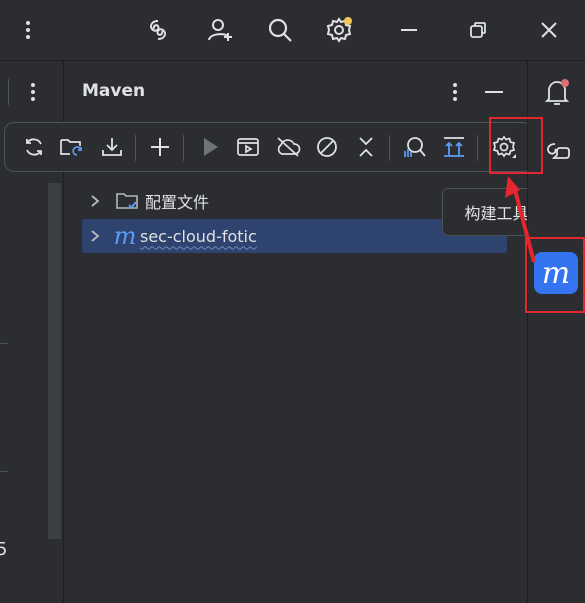 This screenshot has width=585, height=603. Describe the element at coordinates (414, 147) in the screenshot. I see `analyze-dependencies-icon` at that location.